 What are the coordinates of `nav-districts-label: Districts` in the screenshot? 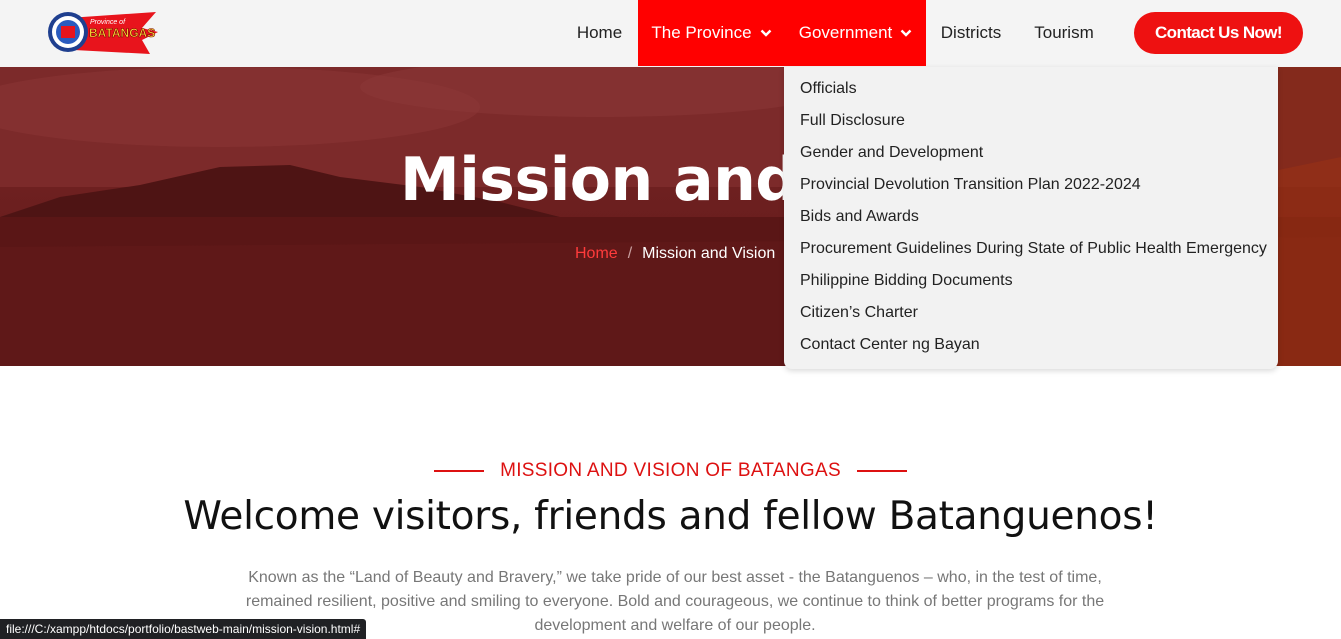 It's located at (971, 32).